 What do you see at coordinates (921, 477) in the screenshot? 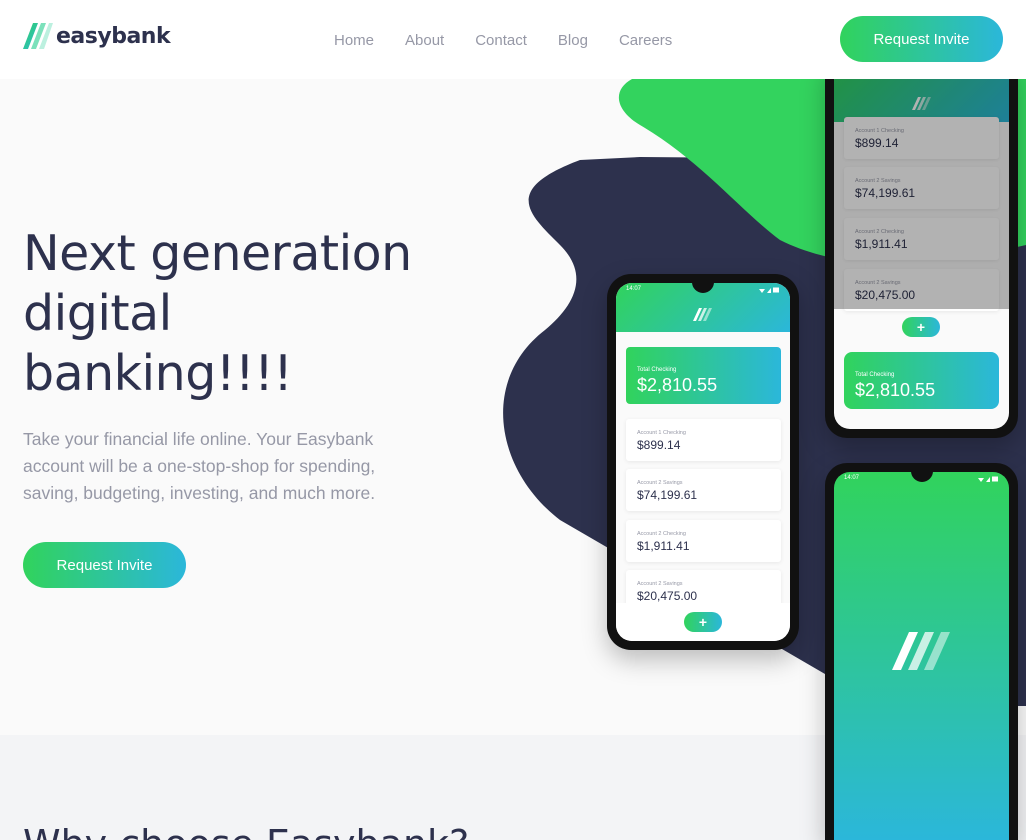
I see `phone-notch` at bounding box center [921, 477].